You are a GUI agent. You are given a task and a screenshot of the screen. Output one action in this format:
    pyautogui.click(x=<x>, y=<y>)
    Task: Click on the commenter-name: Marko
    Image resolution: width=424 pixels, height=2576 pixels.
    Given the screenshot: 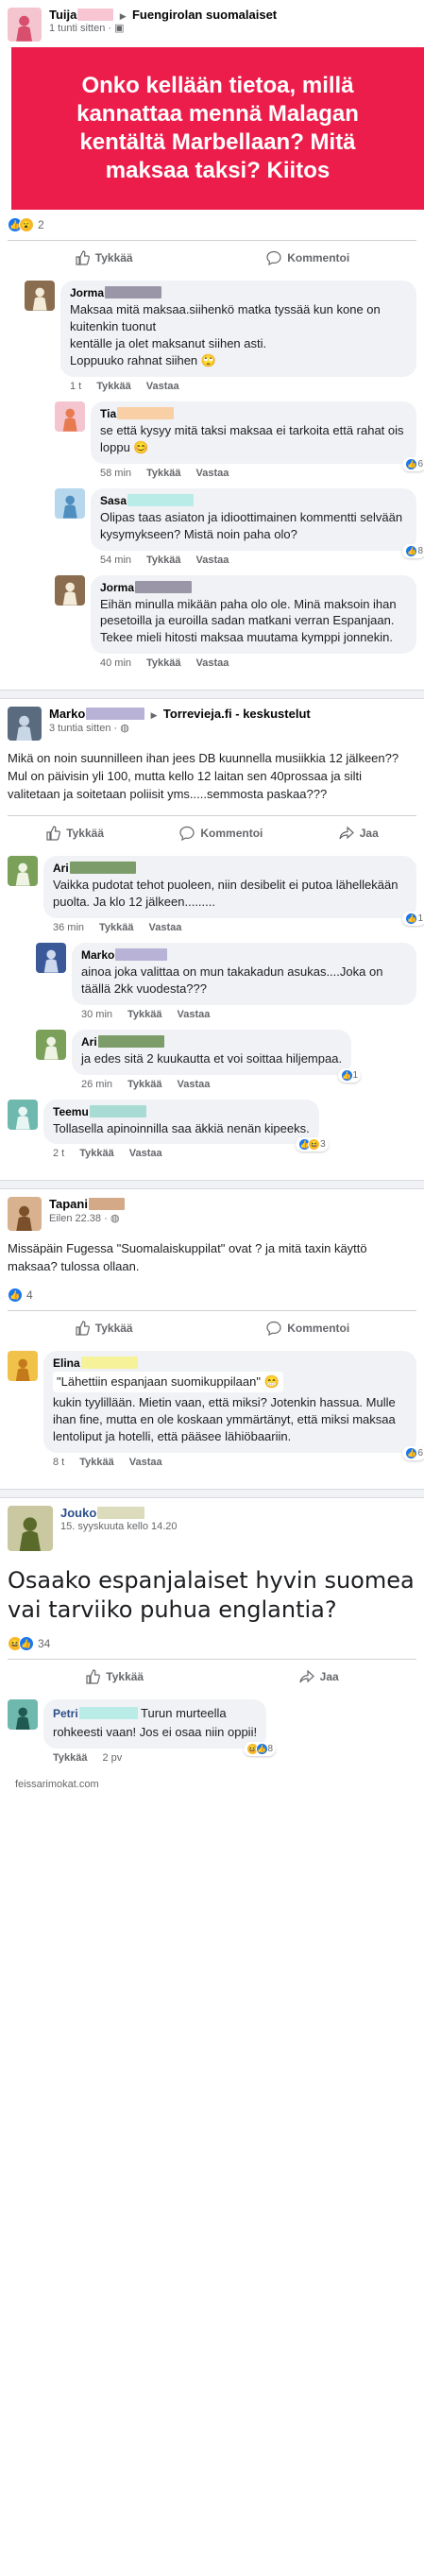 What is the action you would take?
    pyautogui.click(x=97, y=955)
    